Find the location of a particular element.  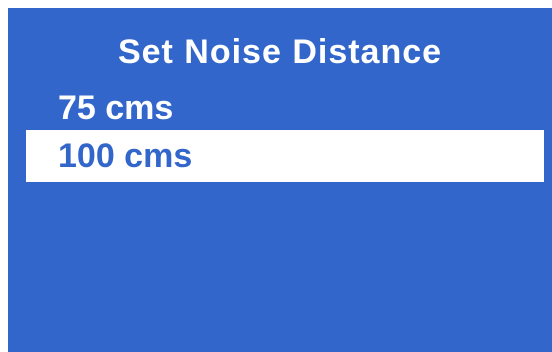

screen-title: Set Noise Distance is located at coordinates (280, 52).